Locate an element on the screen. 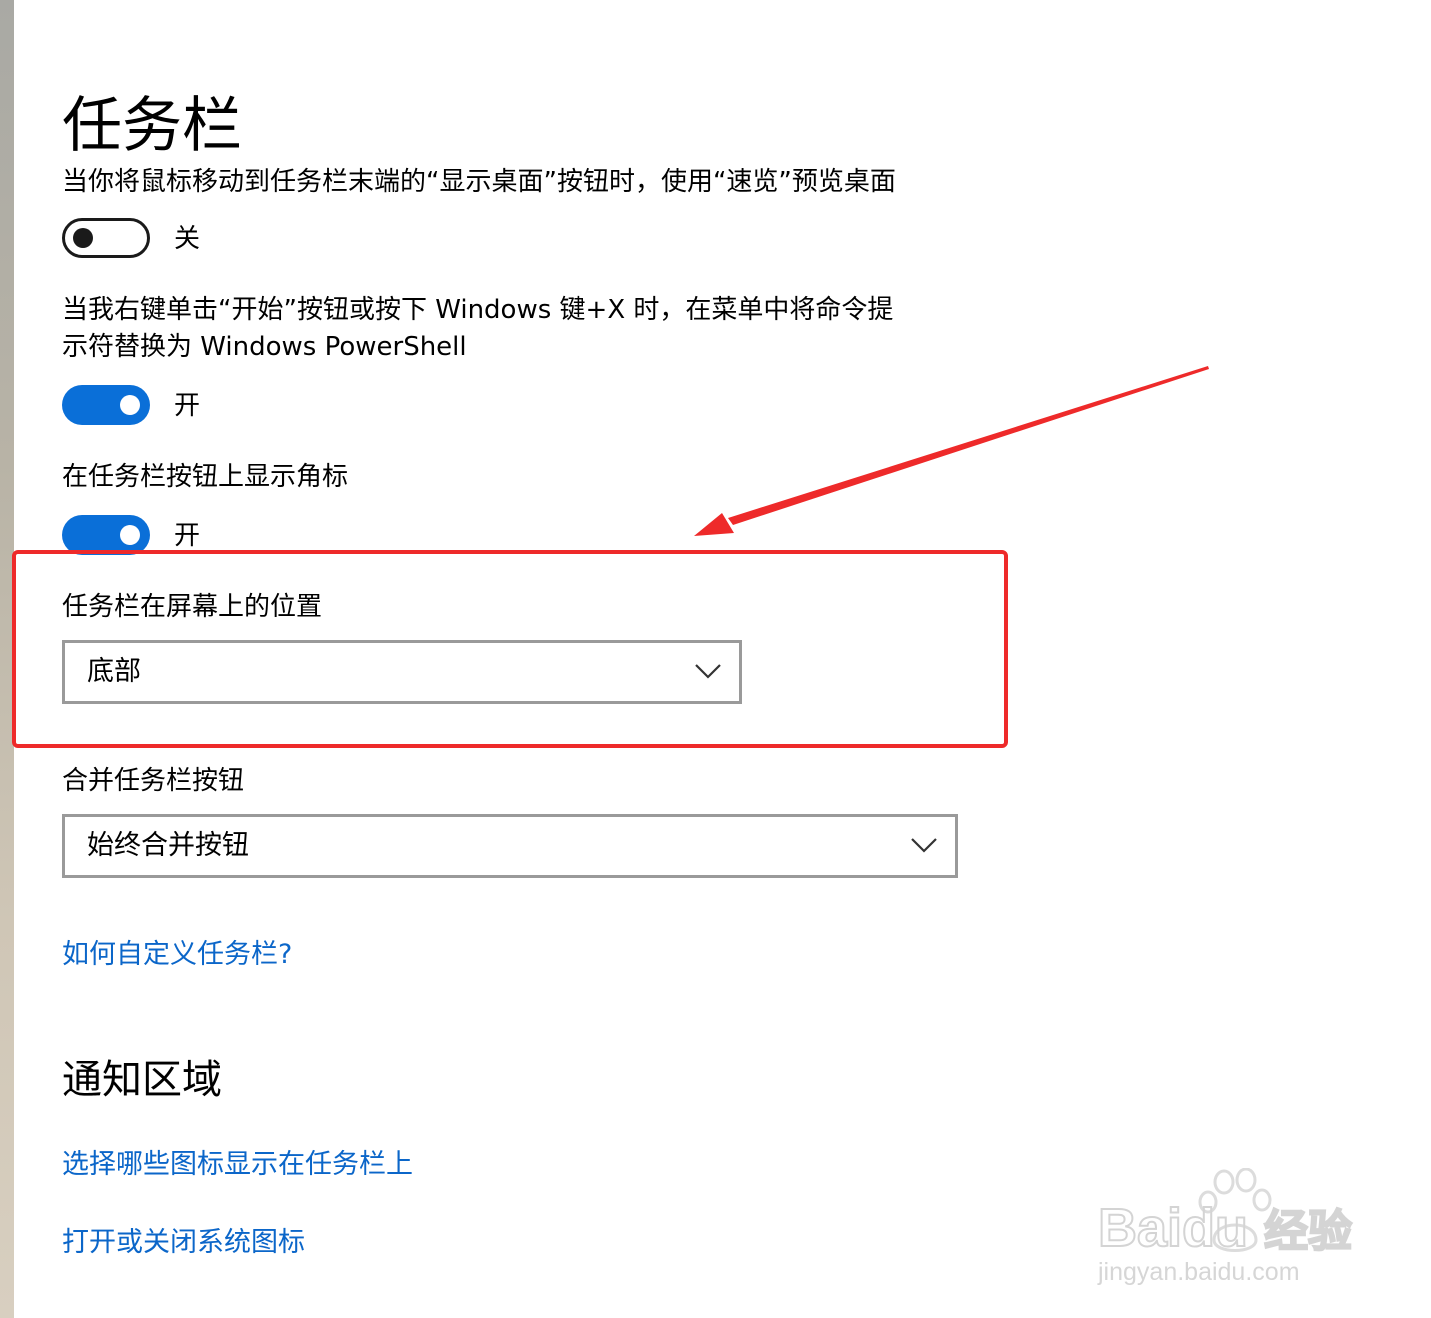  baidu-jingyan-watermark: Baidu 经验 jingyan.baidu.com is located at coordinates (1225, 1227).